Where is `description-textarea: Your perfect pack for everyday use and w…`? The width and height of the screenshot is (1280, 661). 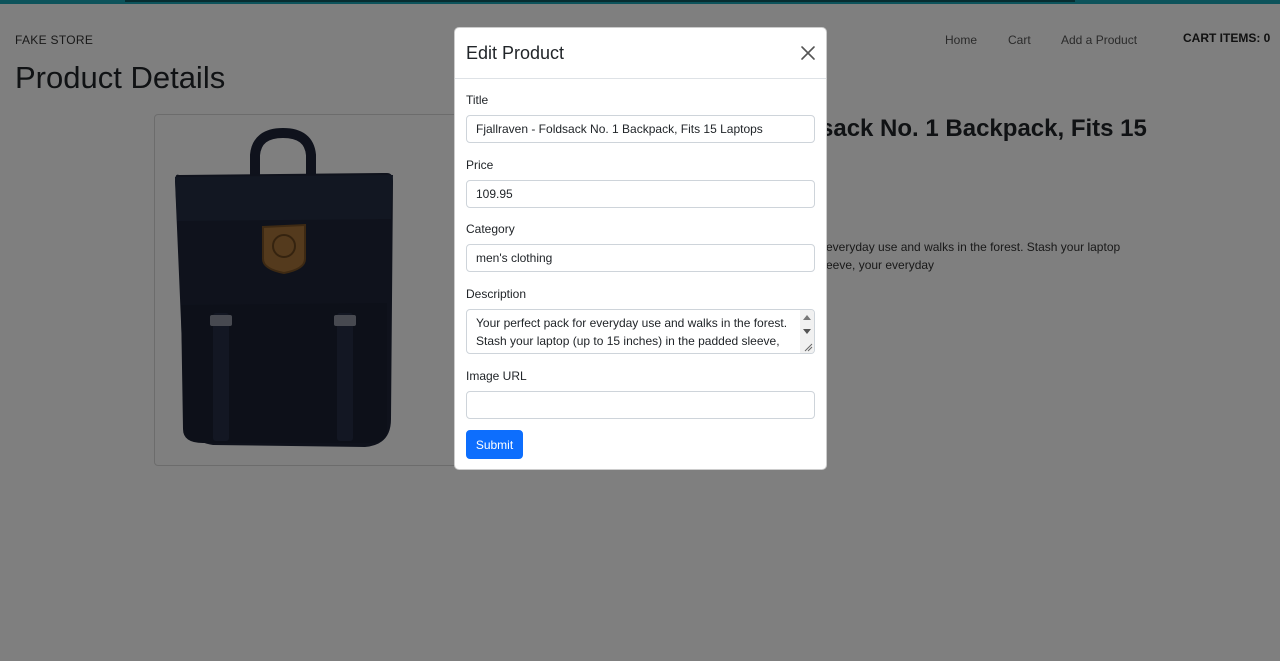 description-textarea: Your perfect pack for everyday use and w… is located at coordinates (640, 331).